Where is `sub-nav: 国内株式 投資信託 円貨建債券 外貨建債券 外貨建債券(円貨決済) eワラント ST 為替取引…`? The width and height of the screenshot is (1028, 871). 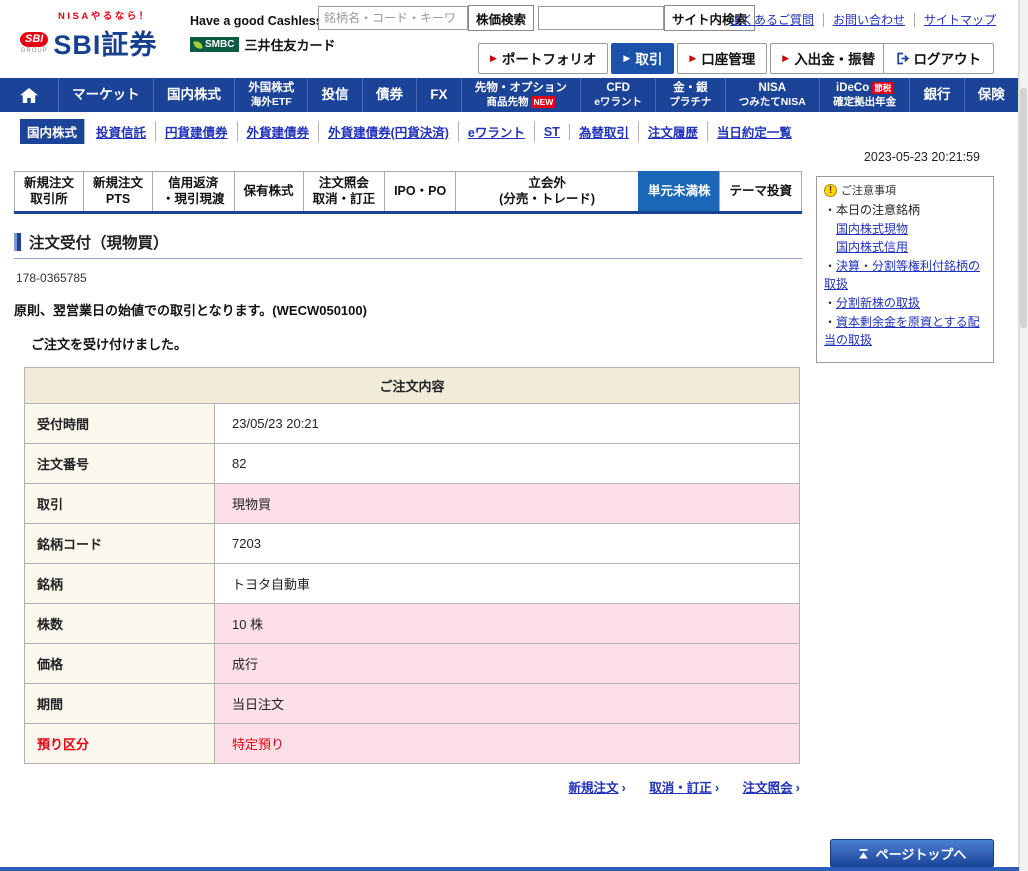
sub-nav: 国内株式 投資信託 円貨建債券 外貨建債券 外貨建債券(円貨決済) eワラント ST 為替取引… is located at coordinates (509, 131).